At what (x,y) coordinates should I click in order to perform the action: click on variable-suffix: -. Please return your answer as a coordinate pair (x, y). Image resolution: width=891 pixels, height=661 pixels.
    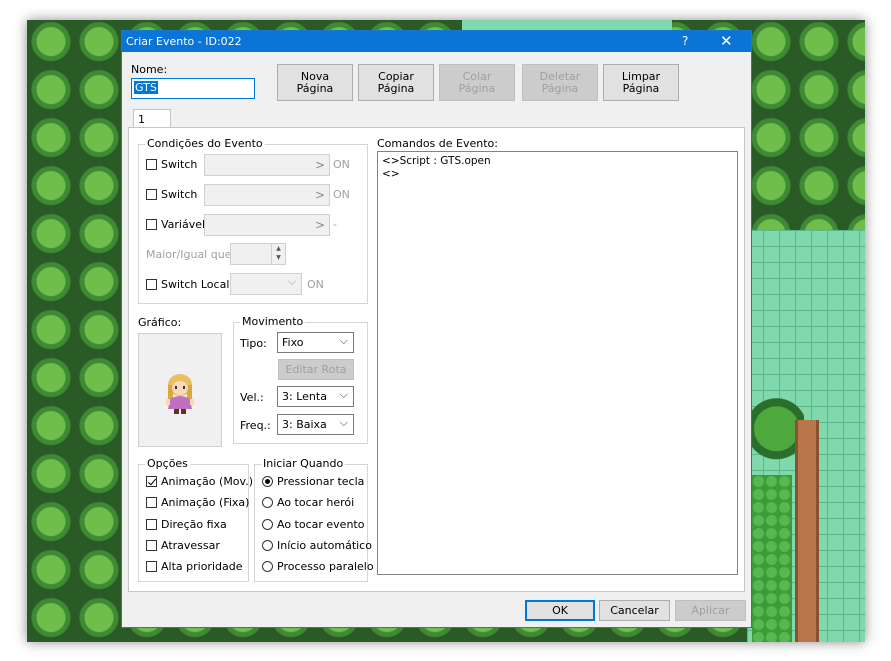
    Looking at the image, I should click on (335, 224).